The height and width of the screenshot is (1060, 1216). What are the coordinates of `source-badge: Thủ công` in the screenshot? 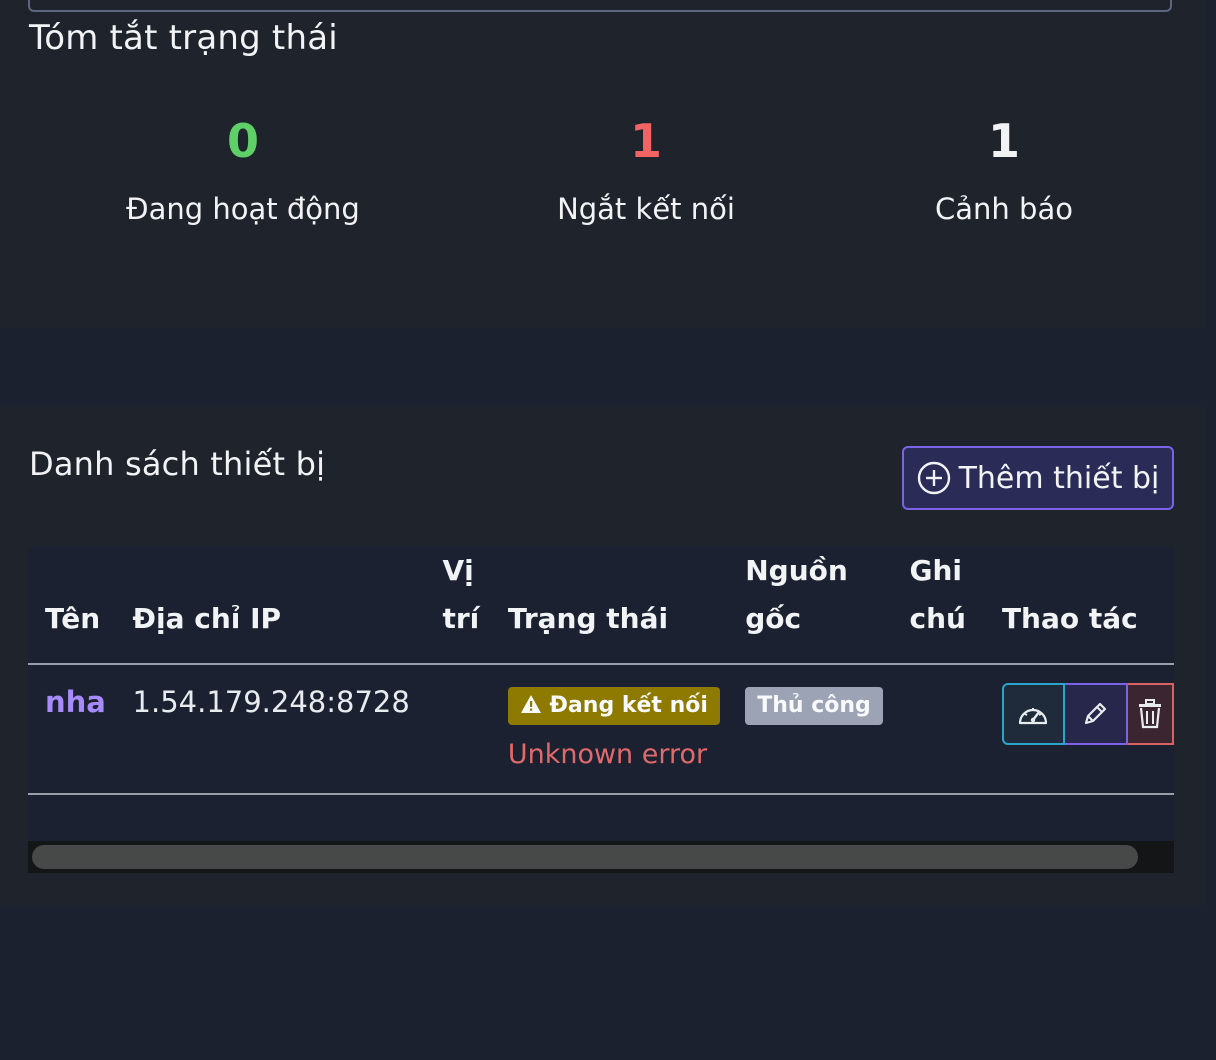 It's located at (814, 706).